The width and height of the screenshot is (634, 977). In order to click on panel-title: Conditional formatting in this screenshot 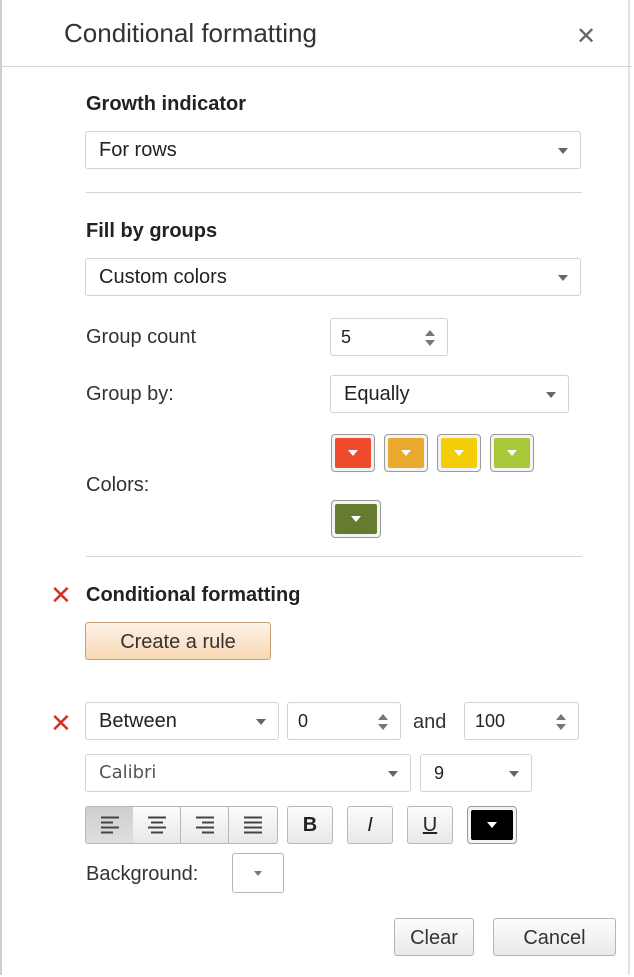, I will do `click(190, 33)`.